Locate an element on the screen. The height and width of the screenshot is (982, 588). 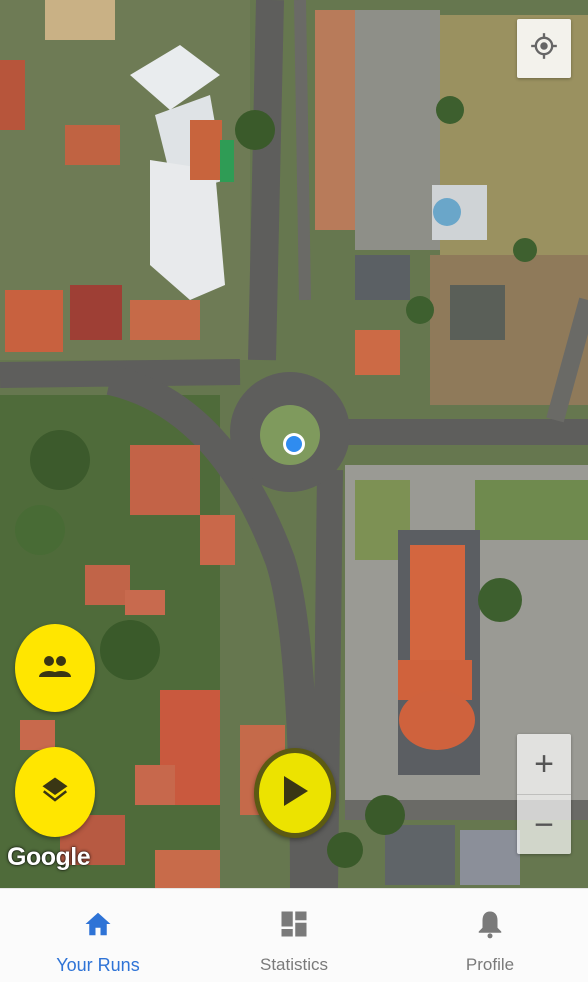
play-icon is located at coordinates (295, 793).